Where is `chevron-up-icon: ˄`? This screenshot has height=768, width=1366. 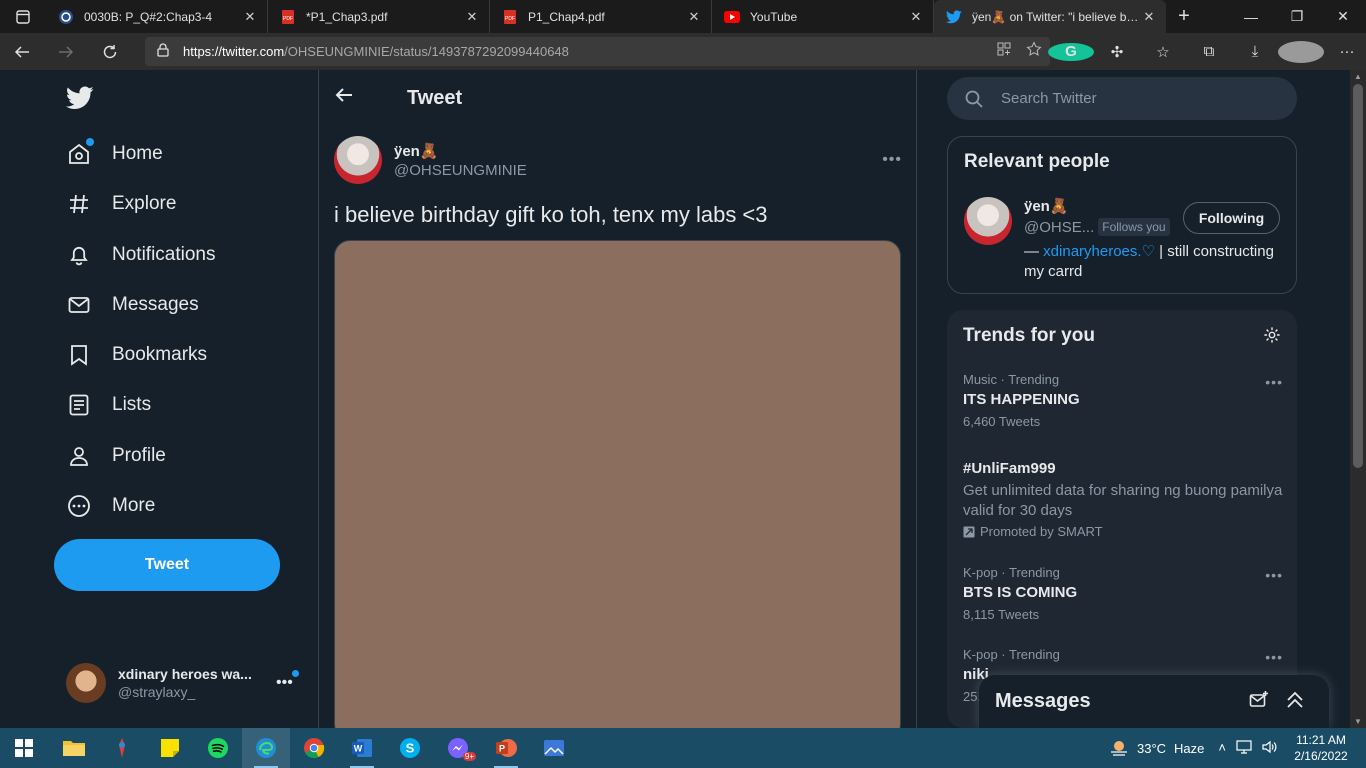 chevron-up-icon: ˄ is located at coordinates (1222, 748).